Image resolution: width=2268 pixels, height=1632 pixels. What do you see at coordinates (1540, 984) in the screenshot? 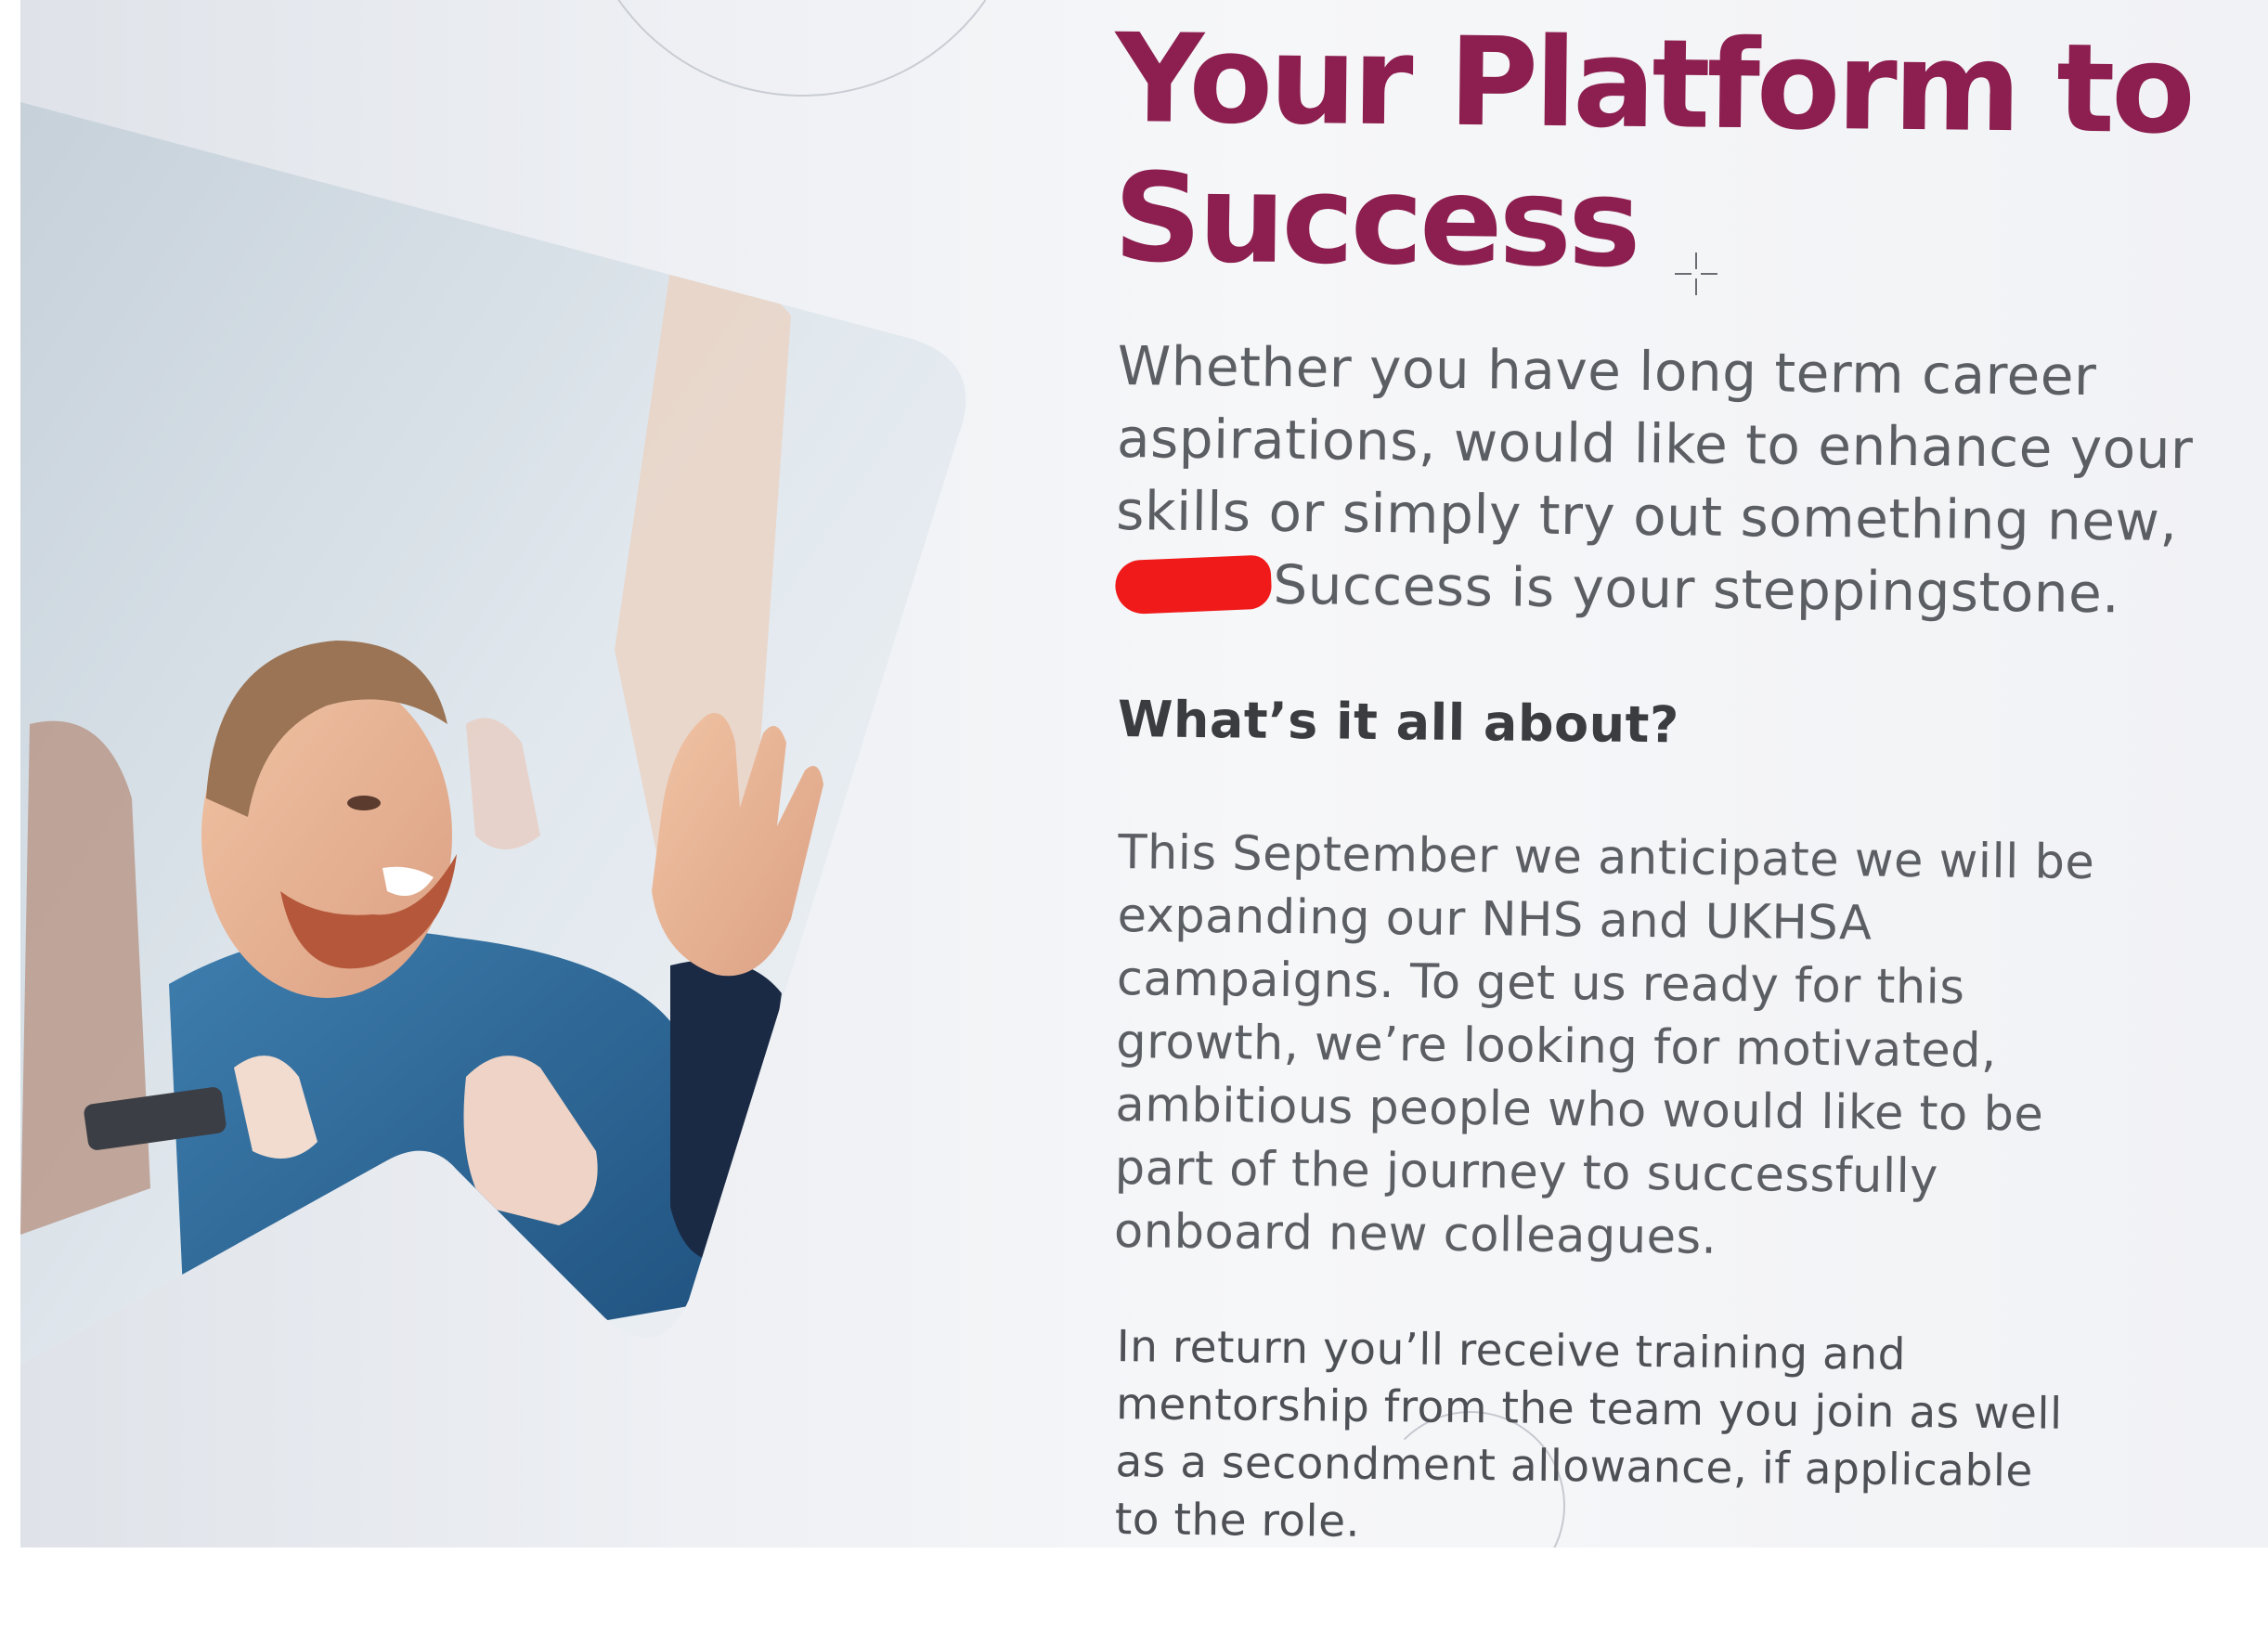
I see `body-1-line: campaigns. To get us ready for this` at bounding box center [1540, 984].